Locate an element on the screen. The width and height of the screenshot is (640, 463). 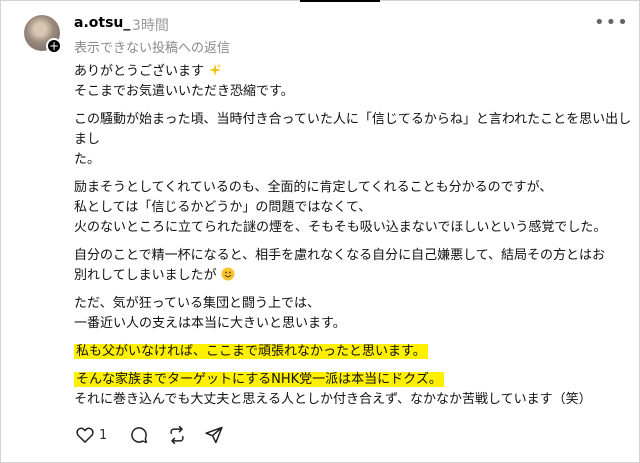
sparkles-icon is located at coordinates (215, 70).